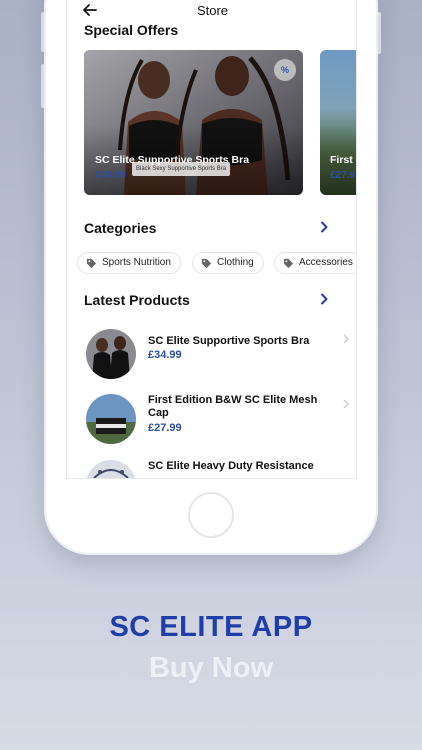 This screenshot has width=422, height=750. What do you see at coordinates (326, 262) in the screenshot?
I see `category-label: Accessories` at bounding box center [326, 262].